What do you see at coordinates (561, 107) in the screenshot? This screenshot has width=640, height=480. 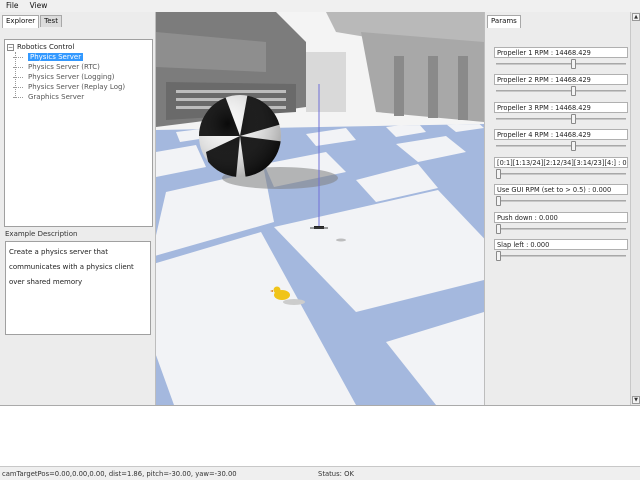 I see `param-label: Propeller 3 RPM : 14468.429` at bounding box center [561, 107].